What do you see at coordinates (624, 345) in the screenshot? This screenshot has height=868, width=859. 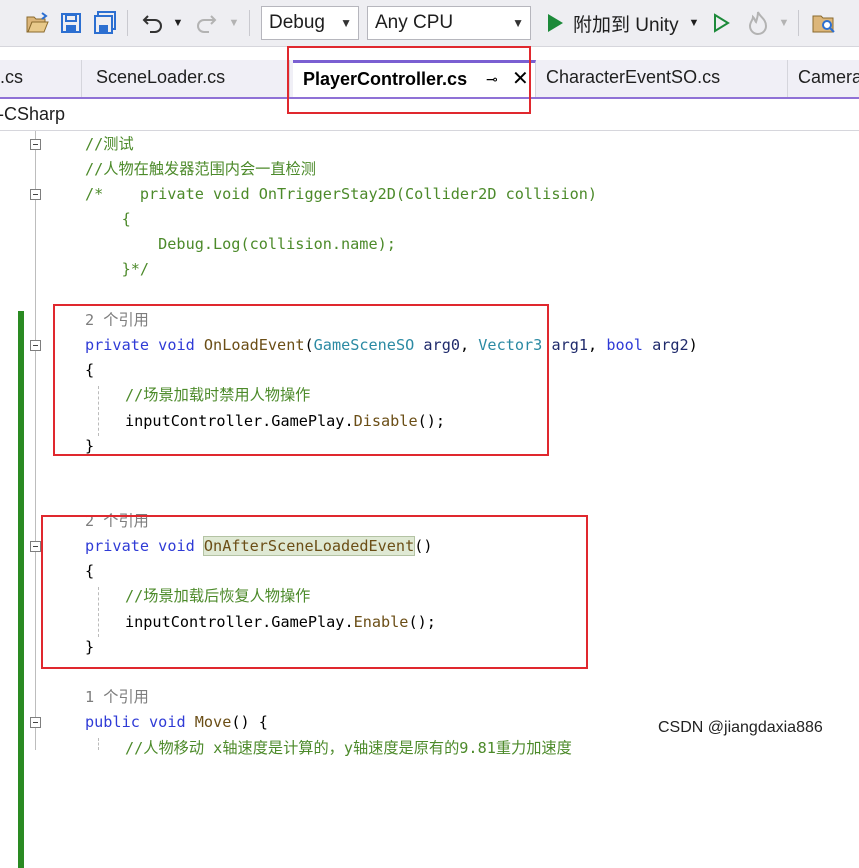 I see `keyword: bool` at bounding box center [624, 345].